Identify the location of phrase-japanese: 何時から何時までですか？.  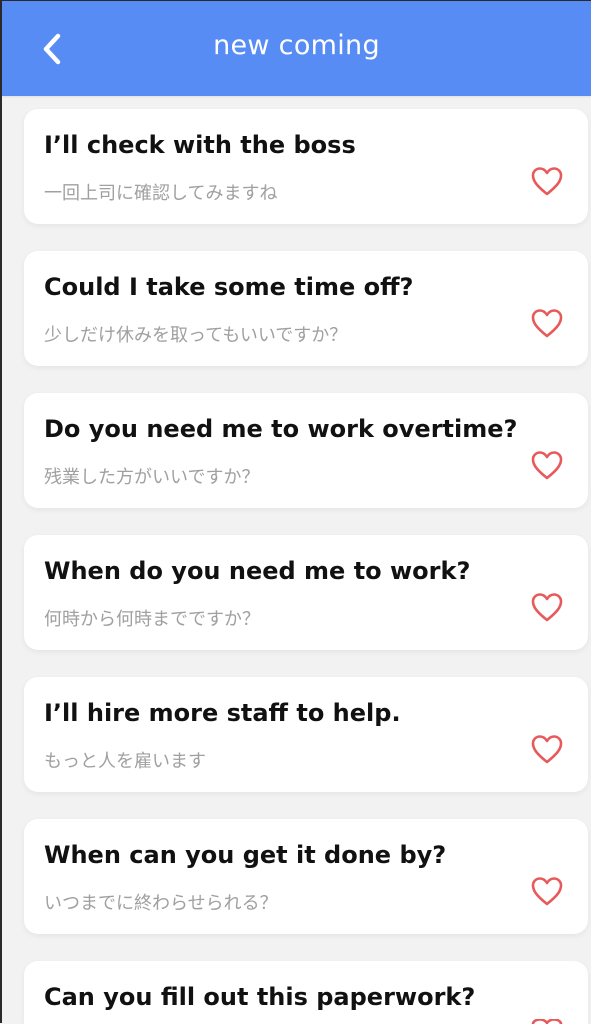
(152, 619).